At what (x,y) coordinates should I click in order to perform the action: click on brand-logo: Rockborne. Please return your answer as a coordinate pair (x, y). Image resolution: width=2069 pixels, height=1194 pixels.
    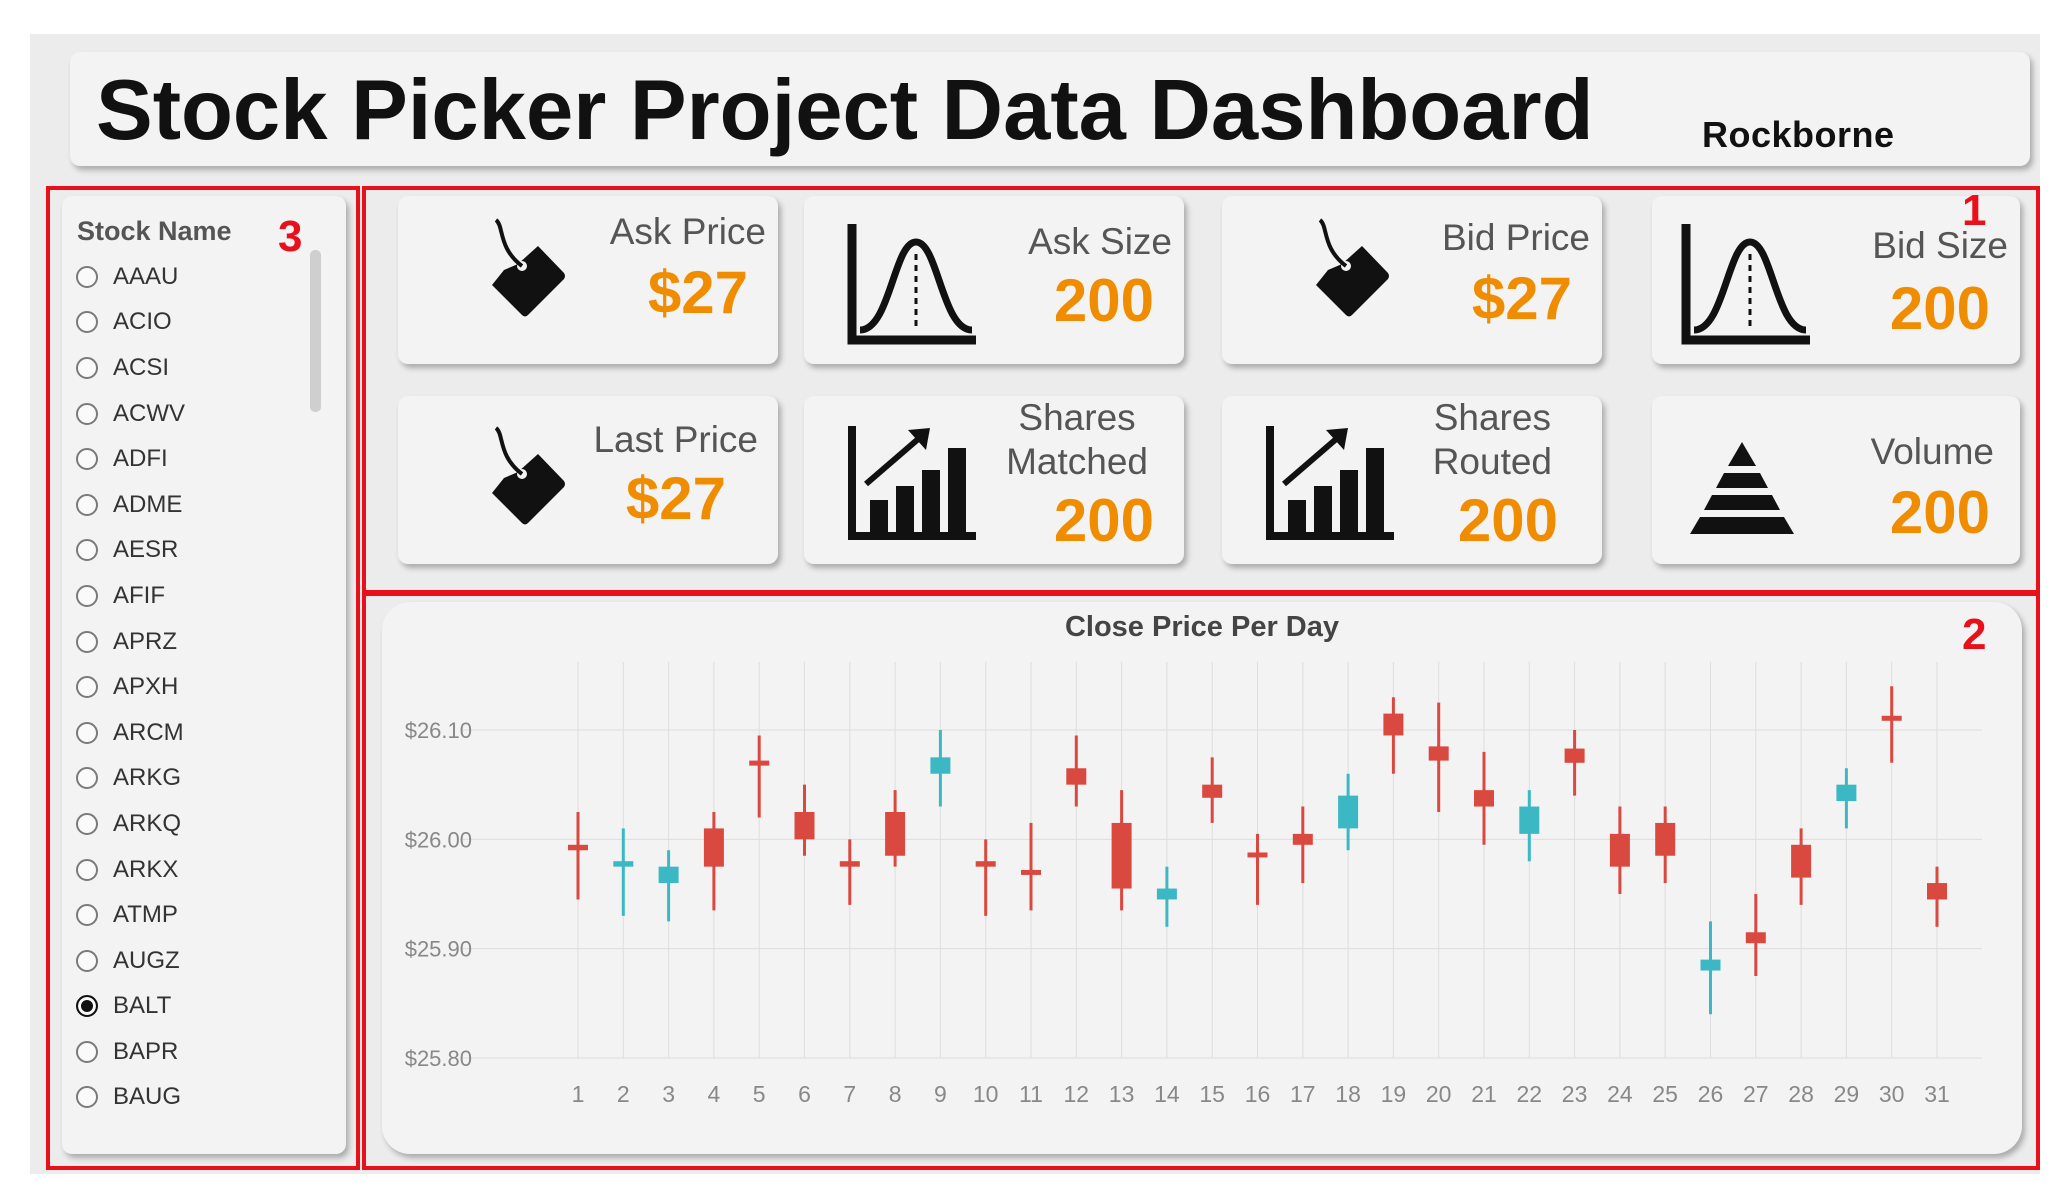
    Looking at the image, I should click on (1798, 134).